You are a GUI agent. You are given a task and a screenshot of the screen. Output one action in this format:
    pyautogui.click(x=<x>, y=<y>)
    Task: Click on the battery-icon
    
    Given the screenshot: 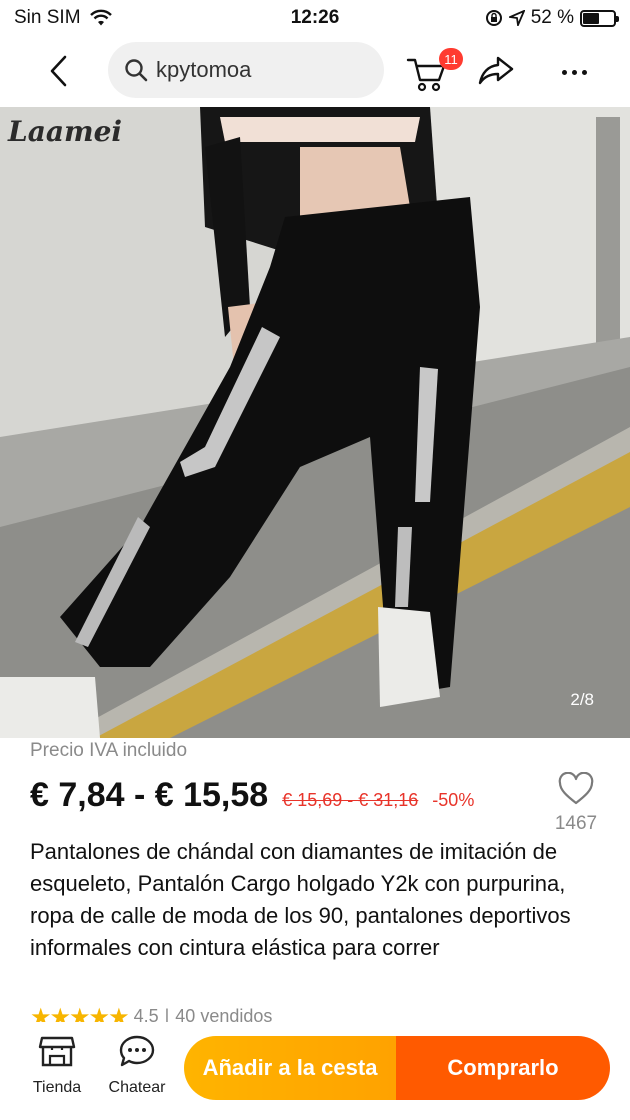 What is the action you would take?
    pyautogui.click(x=599, y=18)
    